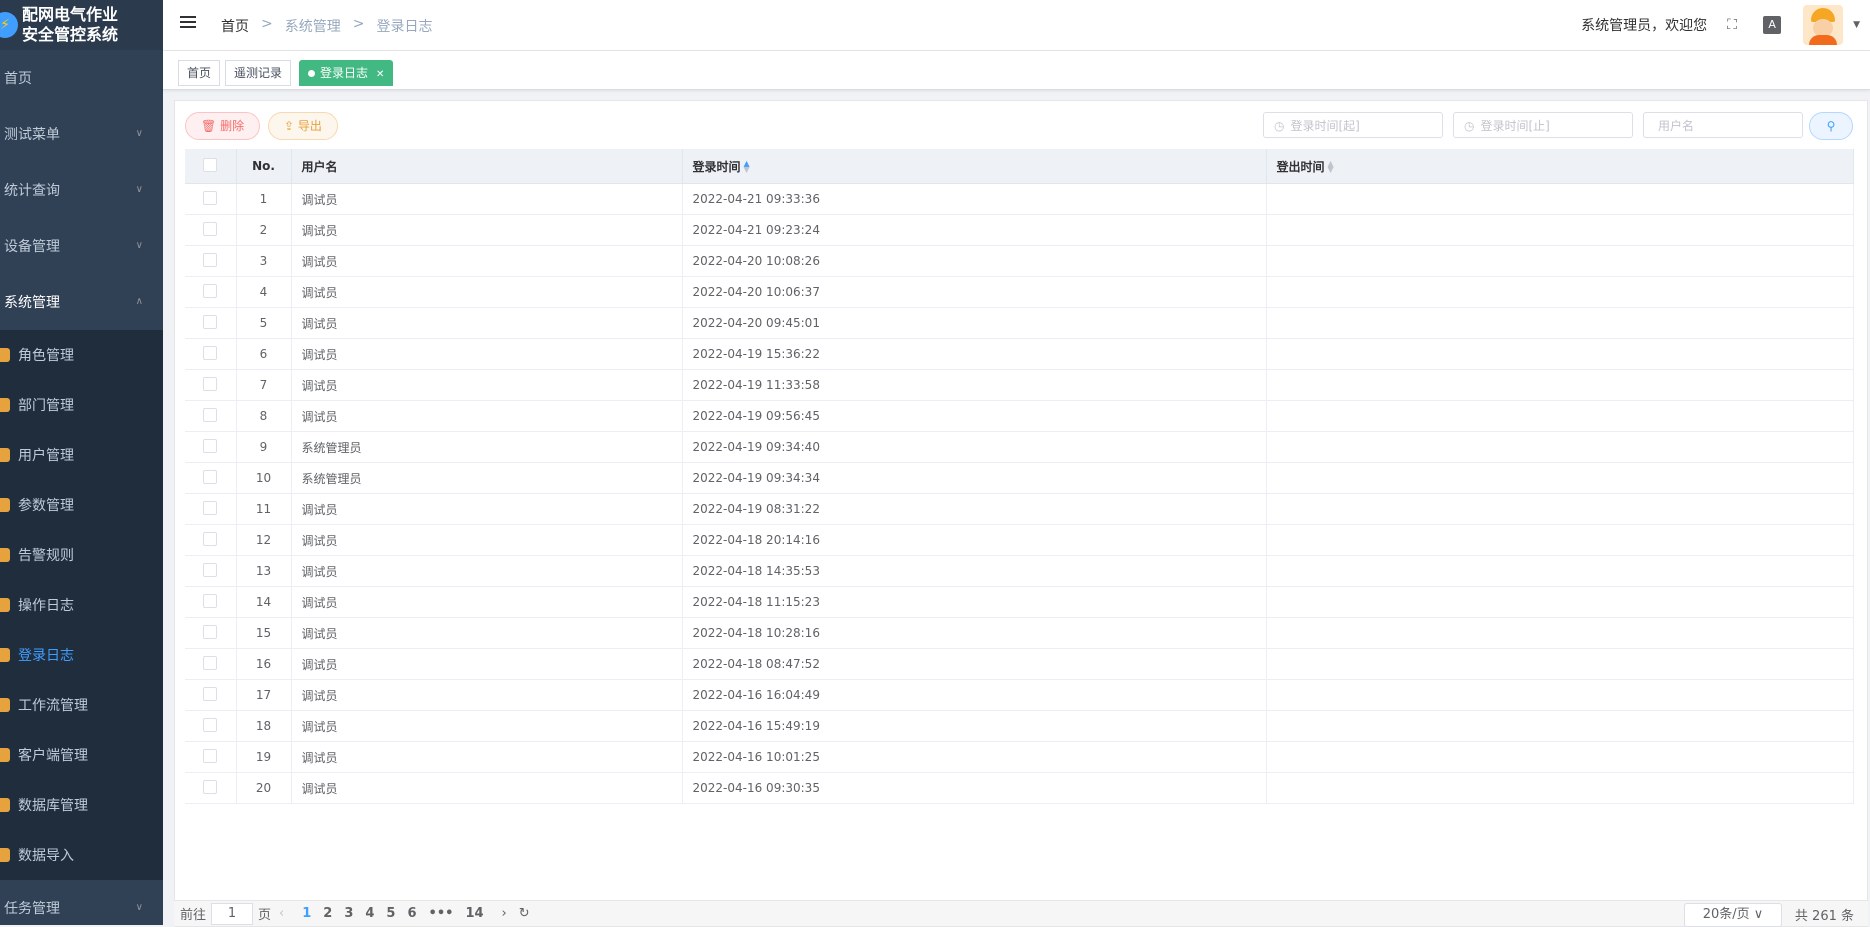 This screenshot has height=927, width=1870. Describe the element at coordinates (1019, 633) in the screenshot. I see `table-row: 15 调试员 2022-04-18 10:28:16` at that location.